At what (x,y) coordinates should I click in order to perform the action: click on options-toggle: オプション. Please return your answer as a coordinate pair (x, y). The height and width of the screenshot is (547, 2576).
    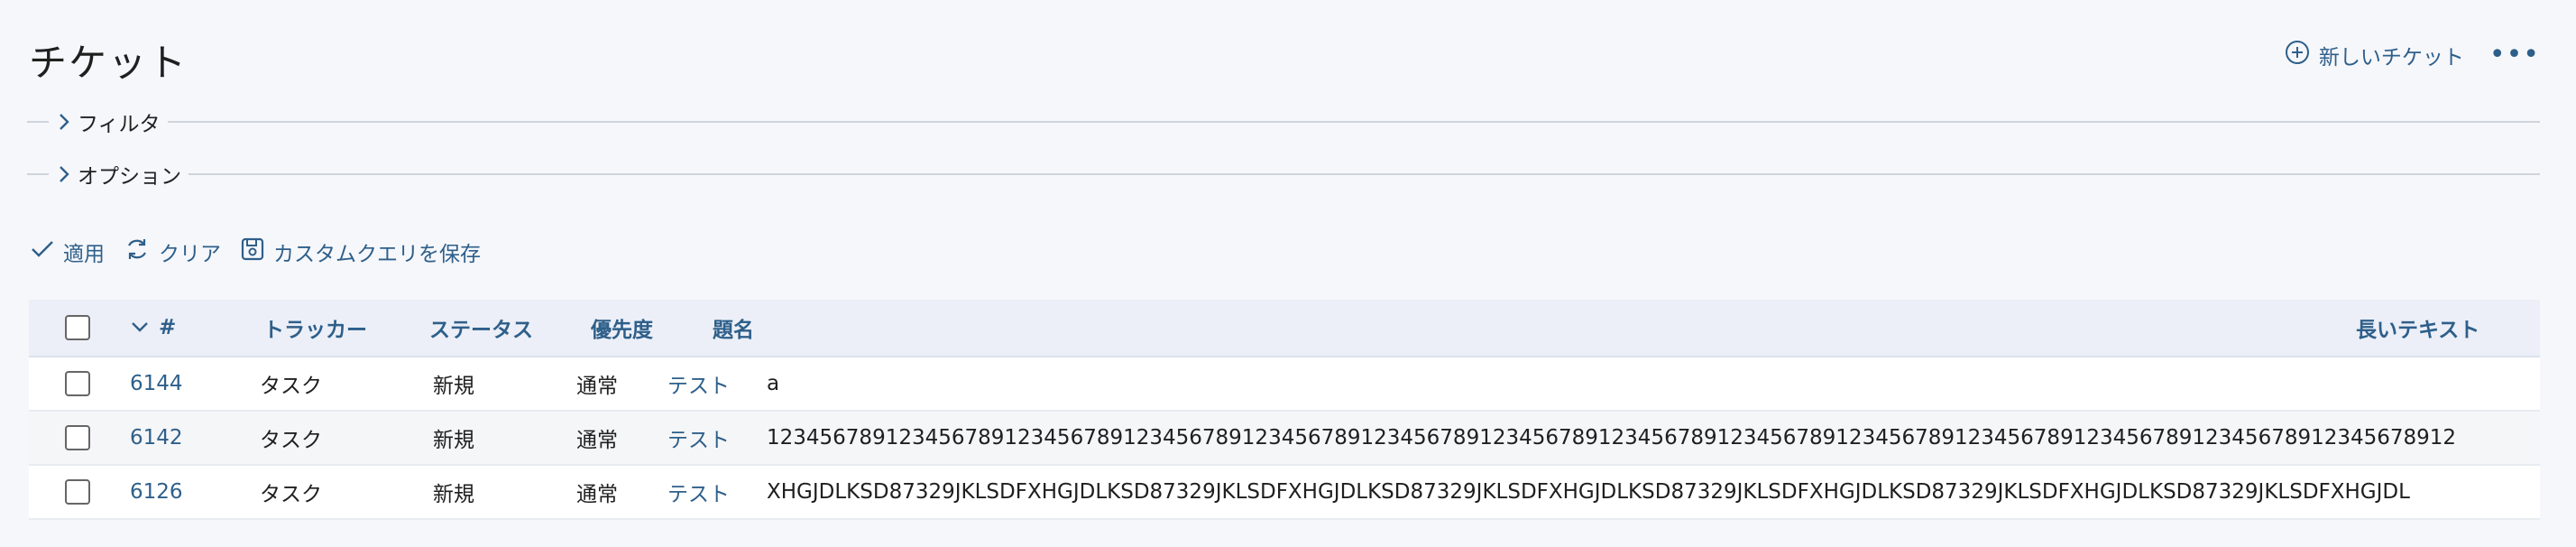
    Looking at the image, I should click on (118, 174).